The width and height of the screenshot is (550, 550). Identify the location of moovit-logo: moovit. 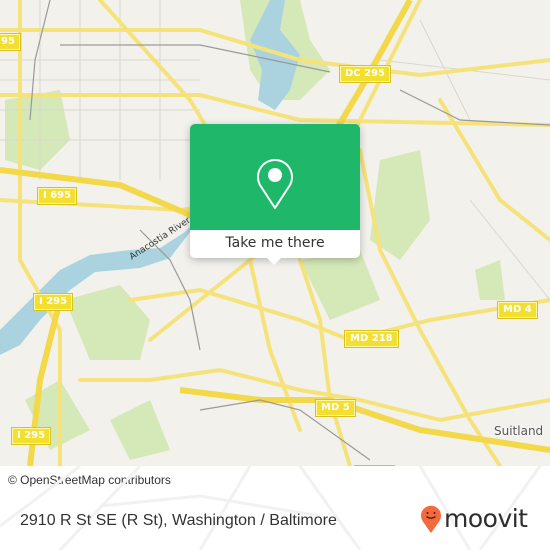
(474, 519).